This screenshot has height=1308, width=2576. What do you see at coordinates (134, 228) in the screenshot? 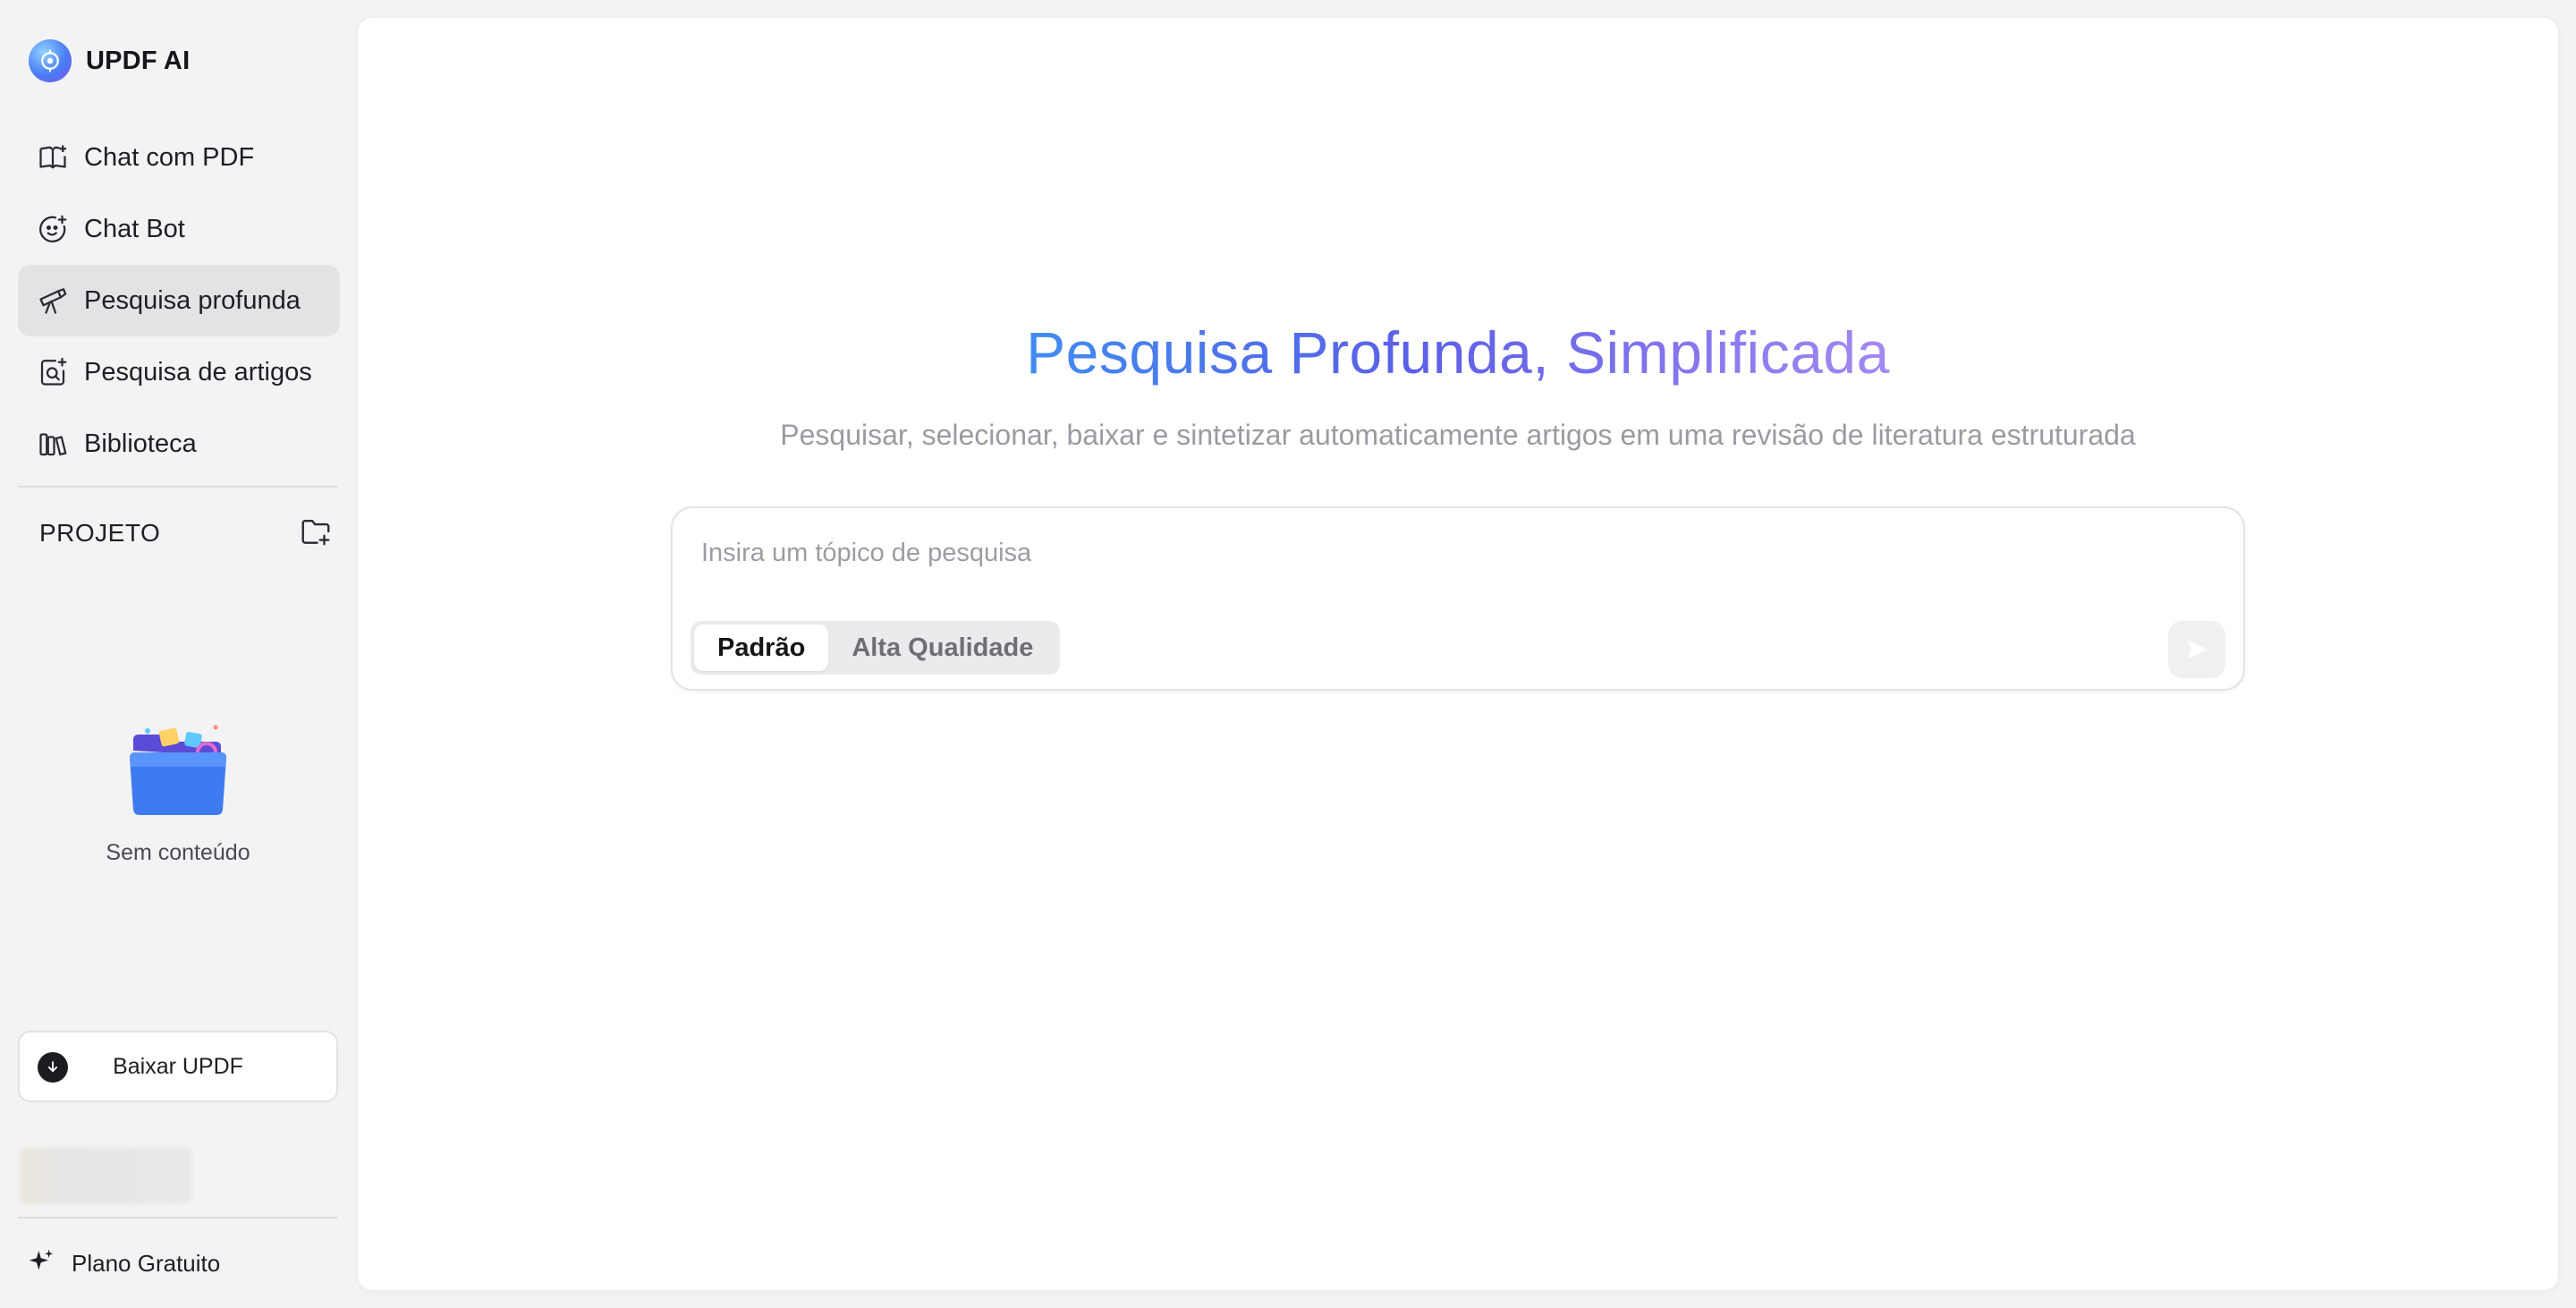
I see `sidebar-item-label: Chat Bot` at bounding box center [134, 228].